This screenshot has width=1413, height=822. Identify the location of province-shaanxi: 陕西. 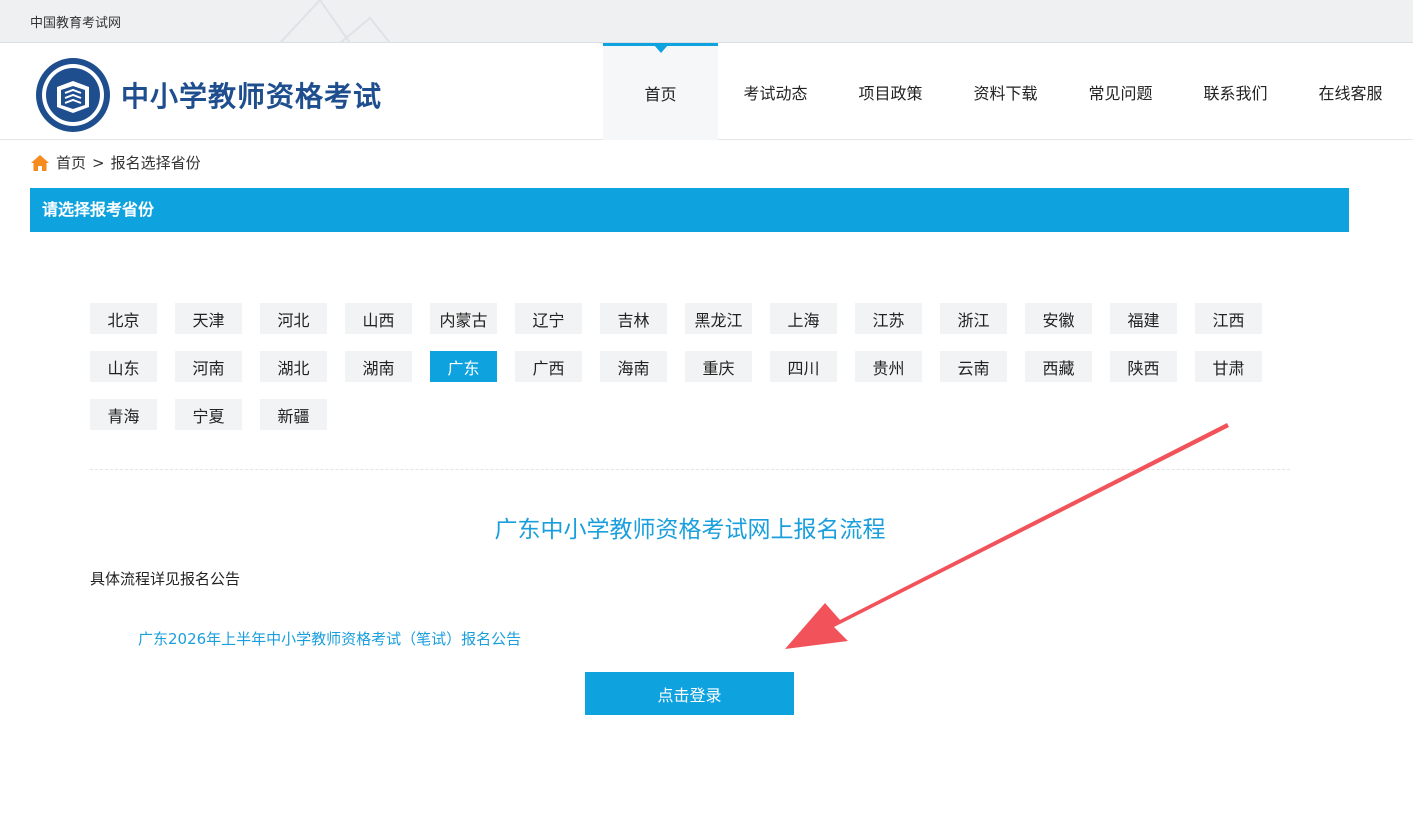
(1143, 366).